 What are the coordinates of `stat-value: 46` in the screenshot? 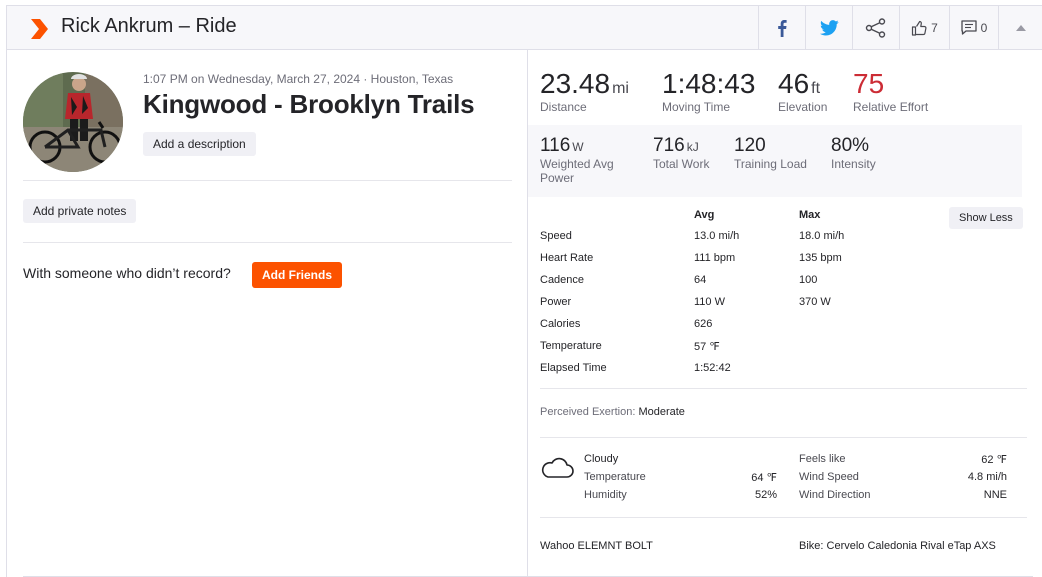 It's located at (794, 83).